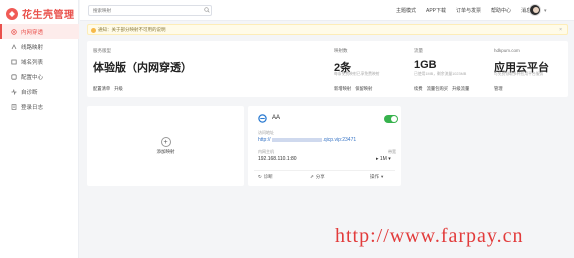 Image resolution: width=574 pixels, height=258 pixels. I want to click on sidebar-item-config: 配置中心, so click(39, 76).